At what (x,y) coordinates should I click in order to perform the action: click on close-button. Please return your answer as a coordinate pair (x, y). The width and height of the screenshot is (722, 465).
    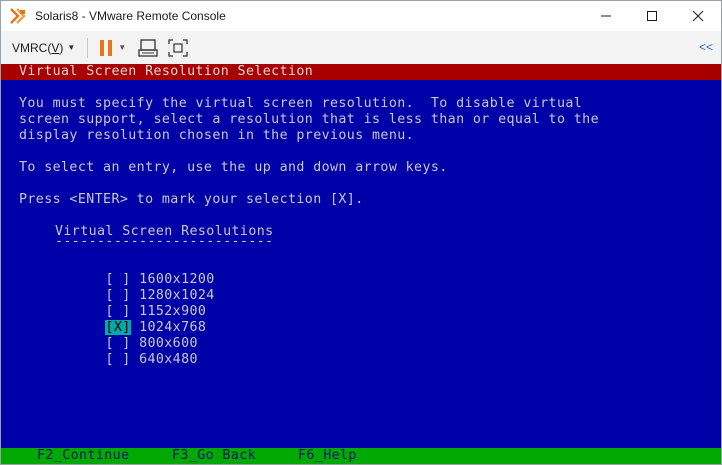
    Looking at the image, I should click on (698, 16).